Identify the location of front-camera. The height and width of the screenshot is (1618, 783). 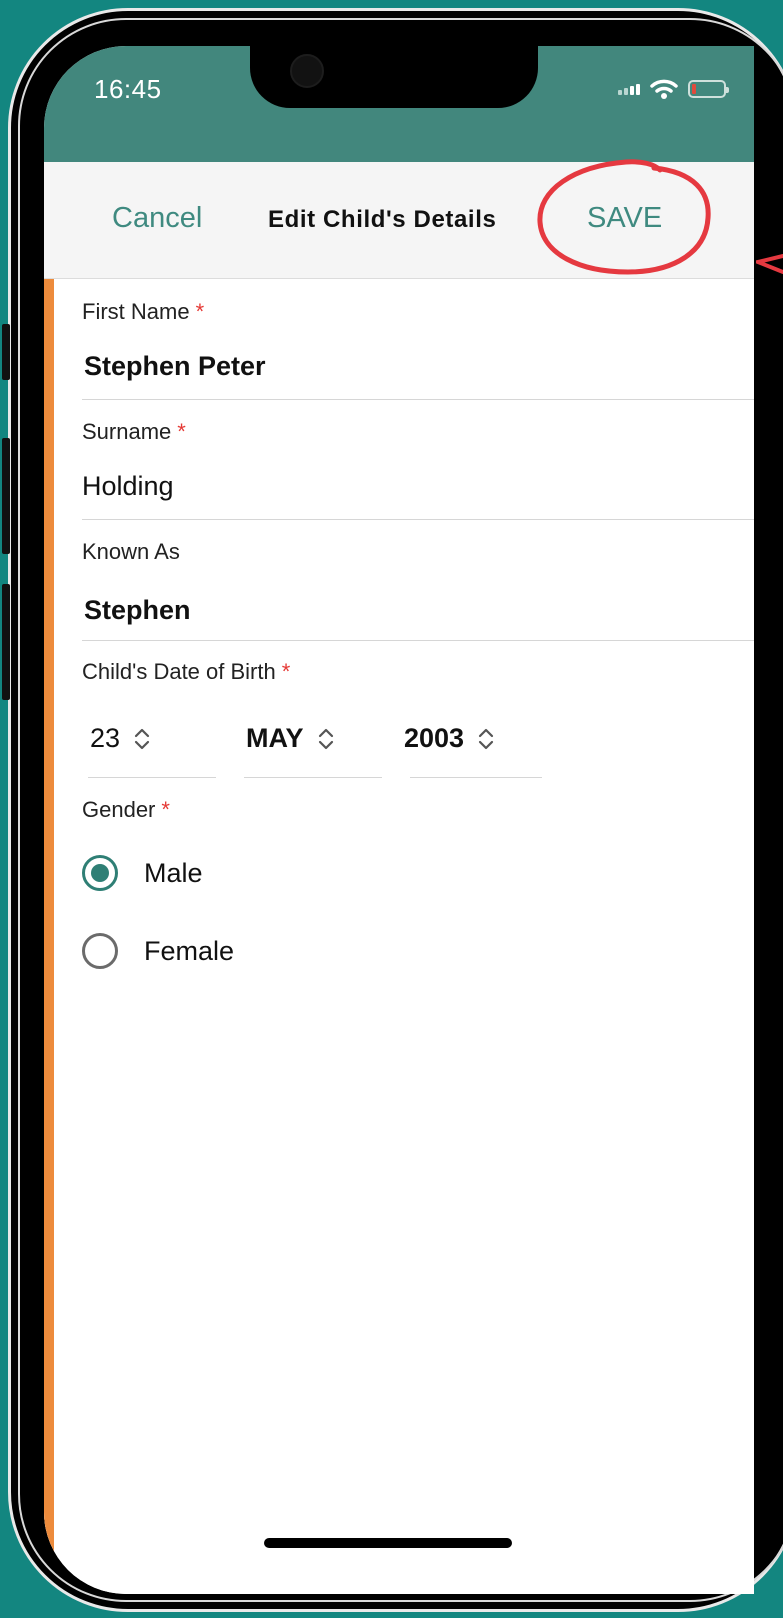
(307, 71).